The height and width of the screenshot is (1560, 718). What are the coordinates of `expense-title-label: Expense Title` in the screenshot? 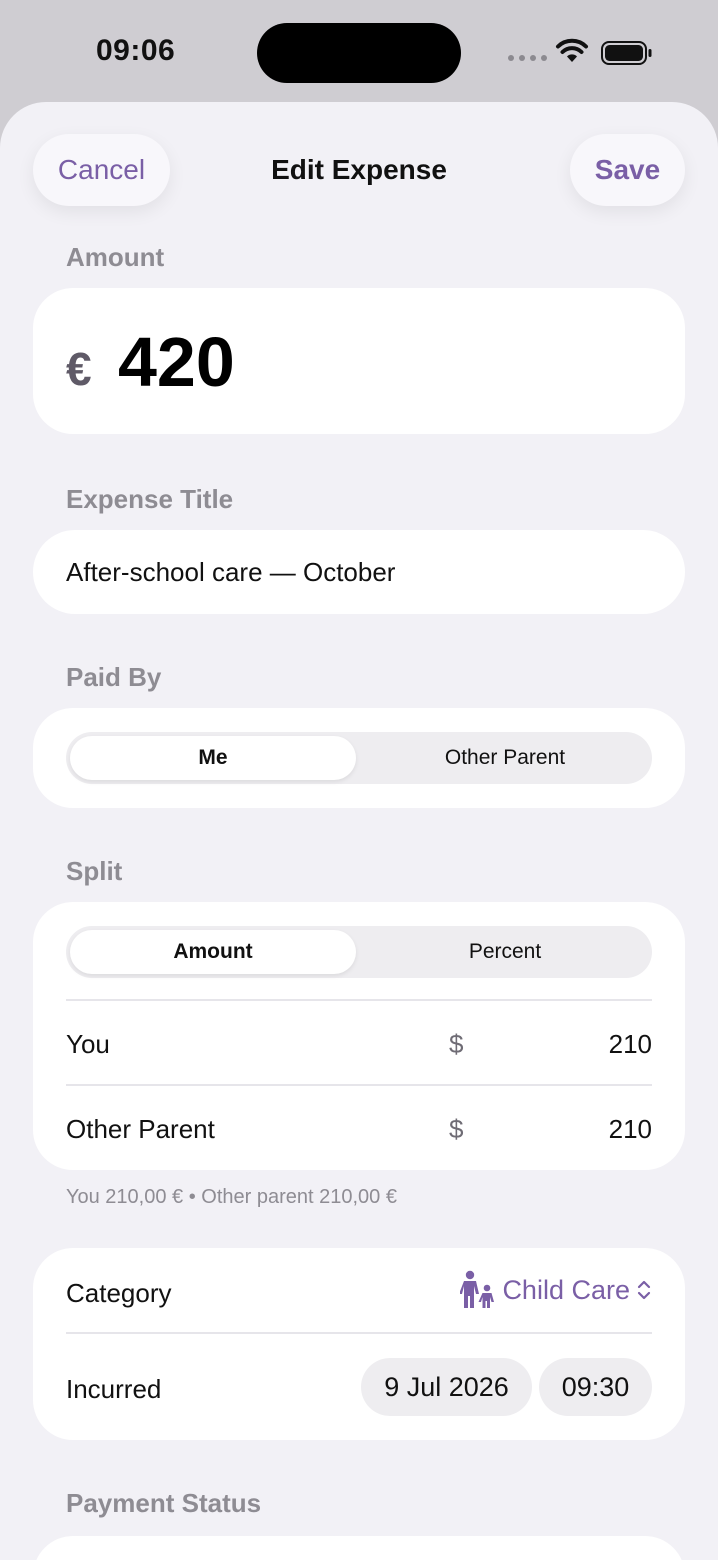 It's located at (150, 499).